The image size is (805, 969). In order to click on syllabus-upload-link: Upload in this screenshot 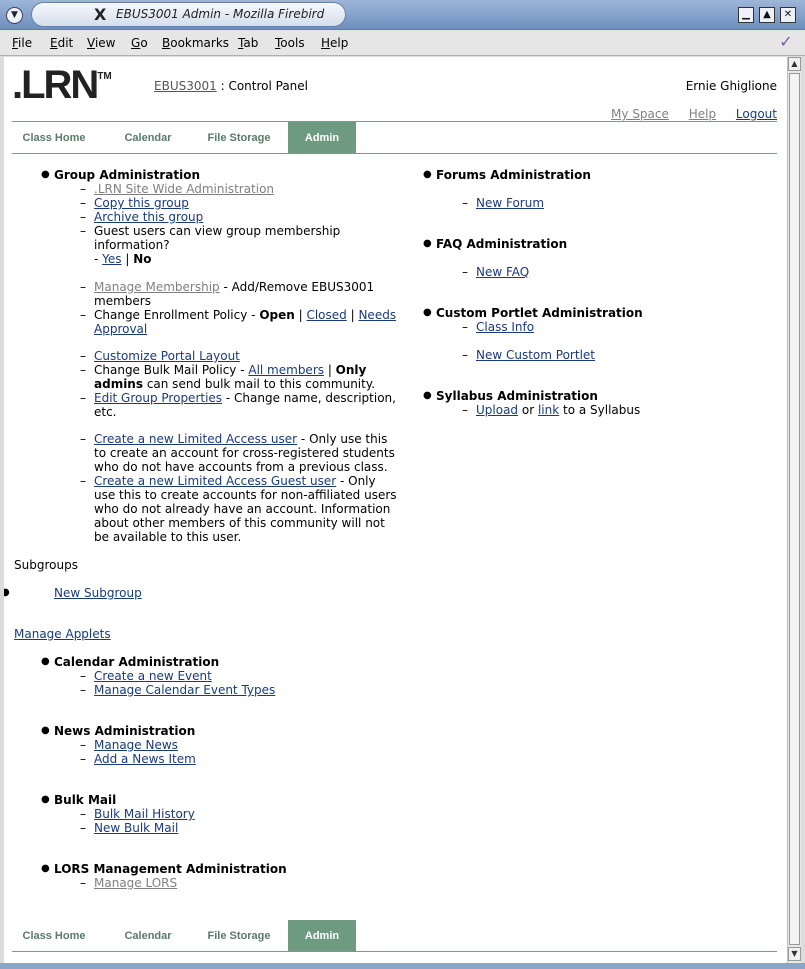, I will do `click(497, 410)`.